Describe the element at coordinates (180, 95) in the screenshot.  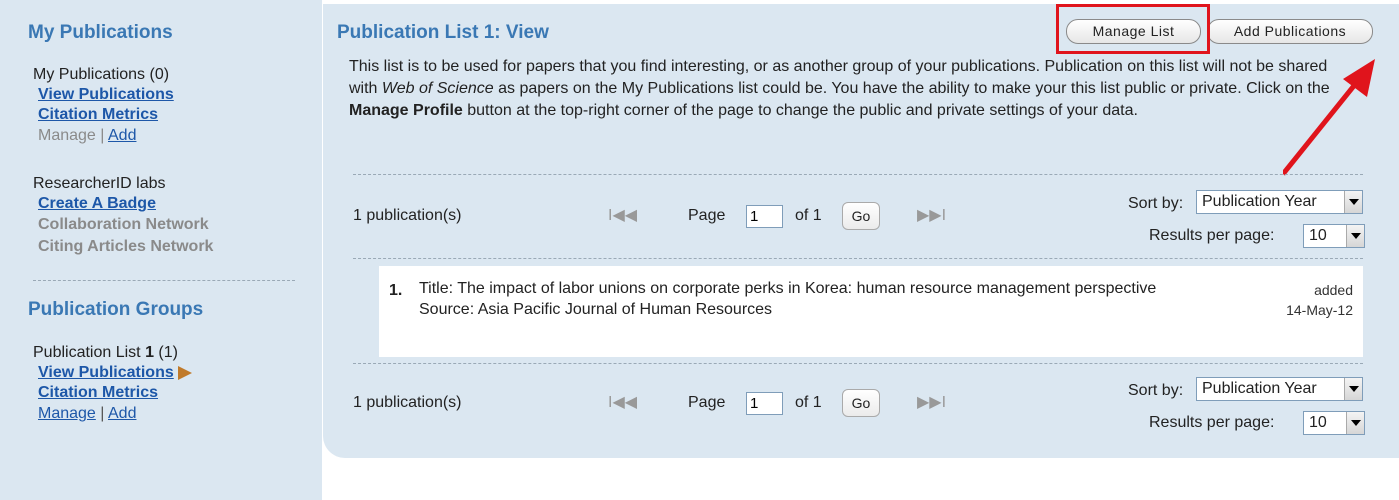
I see `view-publications-link: View Publications` at that location.